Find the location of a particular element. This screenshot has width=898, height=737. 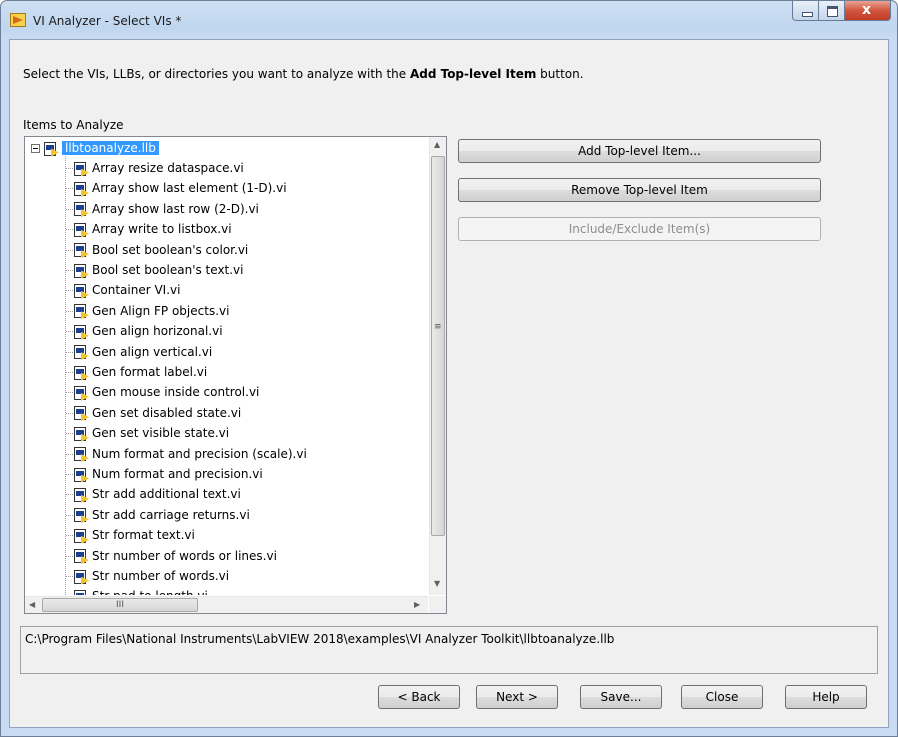

tree-item: Gen align horizonal.vi is located at coordinates (148, 331).